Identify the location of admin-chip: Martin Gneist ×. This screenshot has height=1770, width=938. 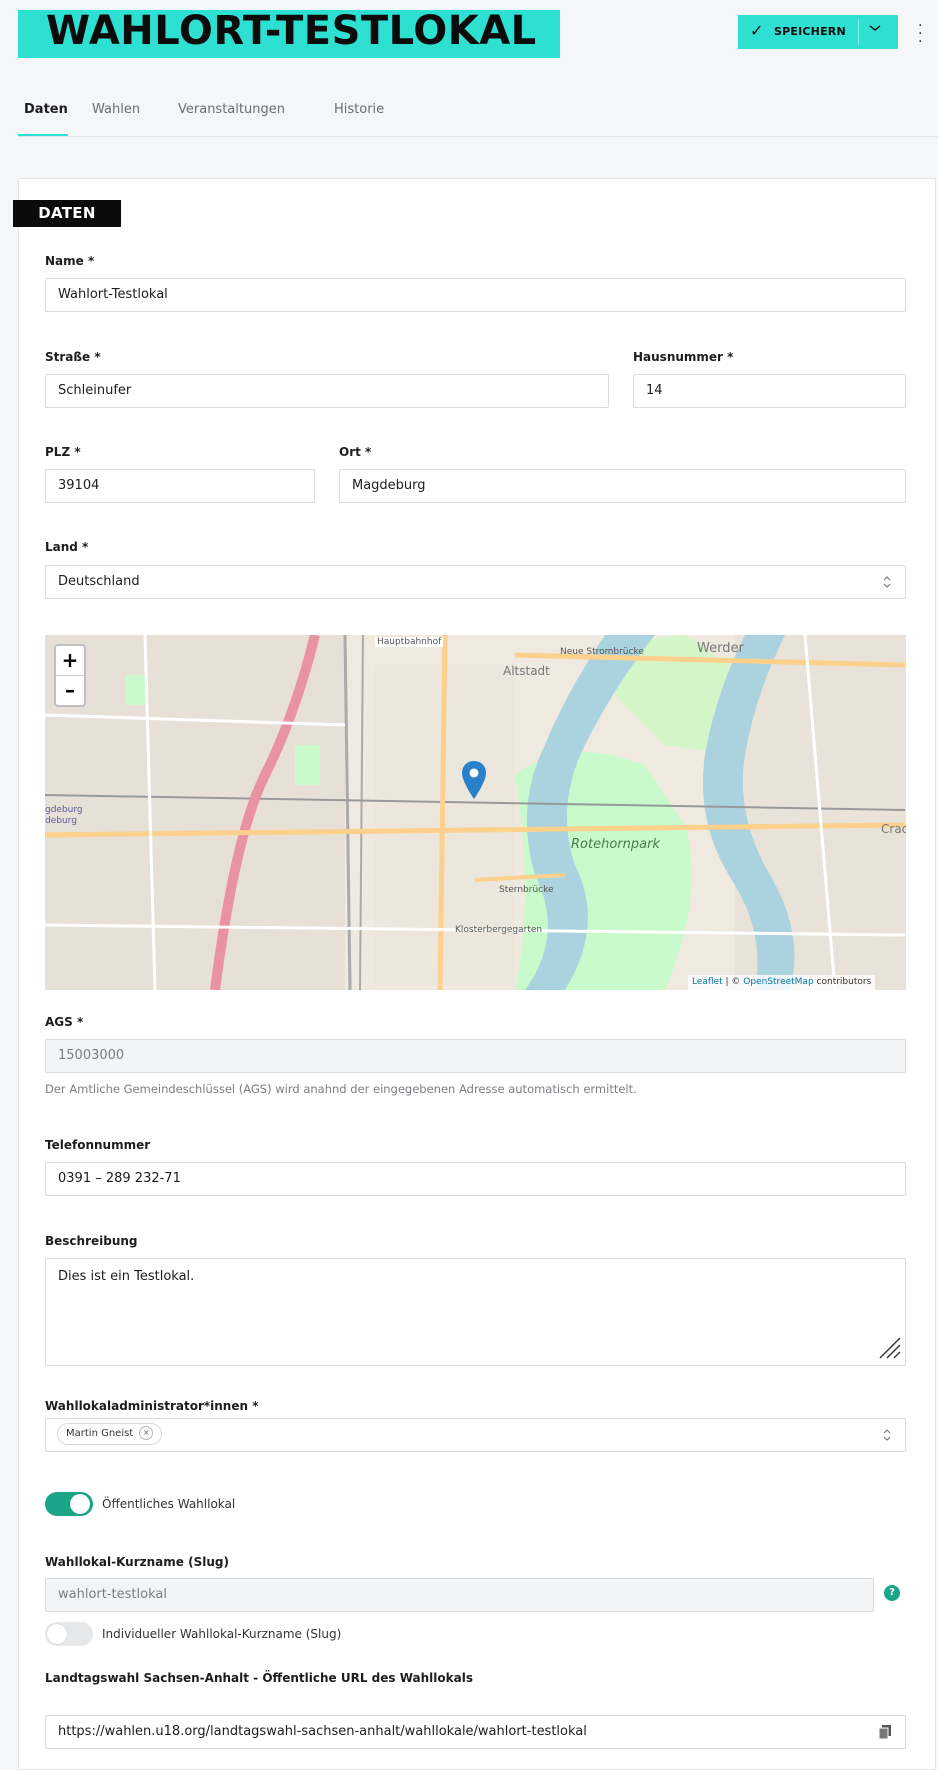
(110, 1434).